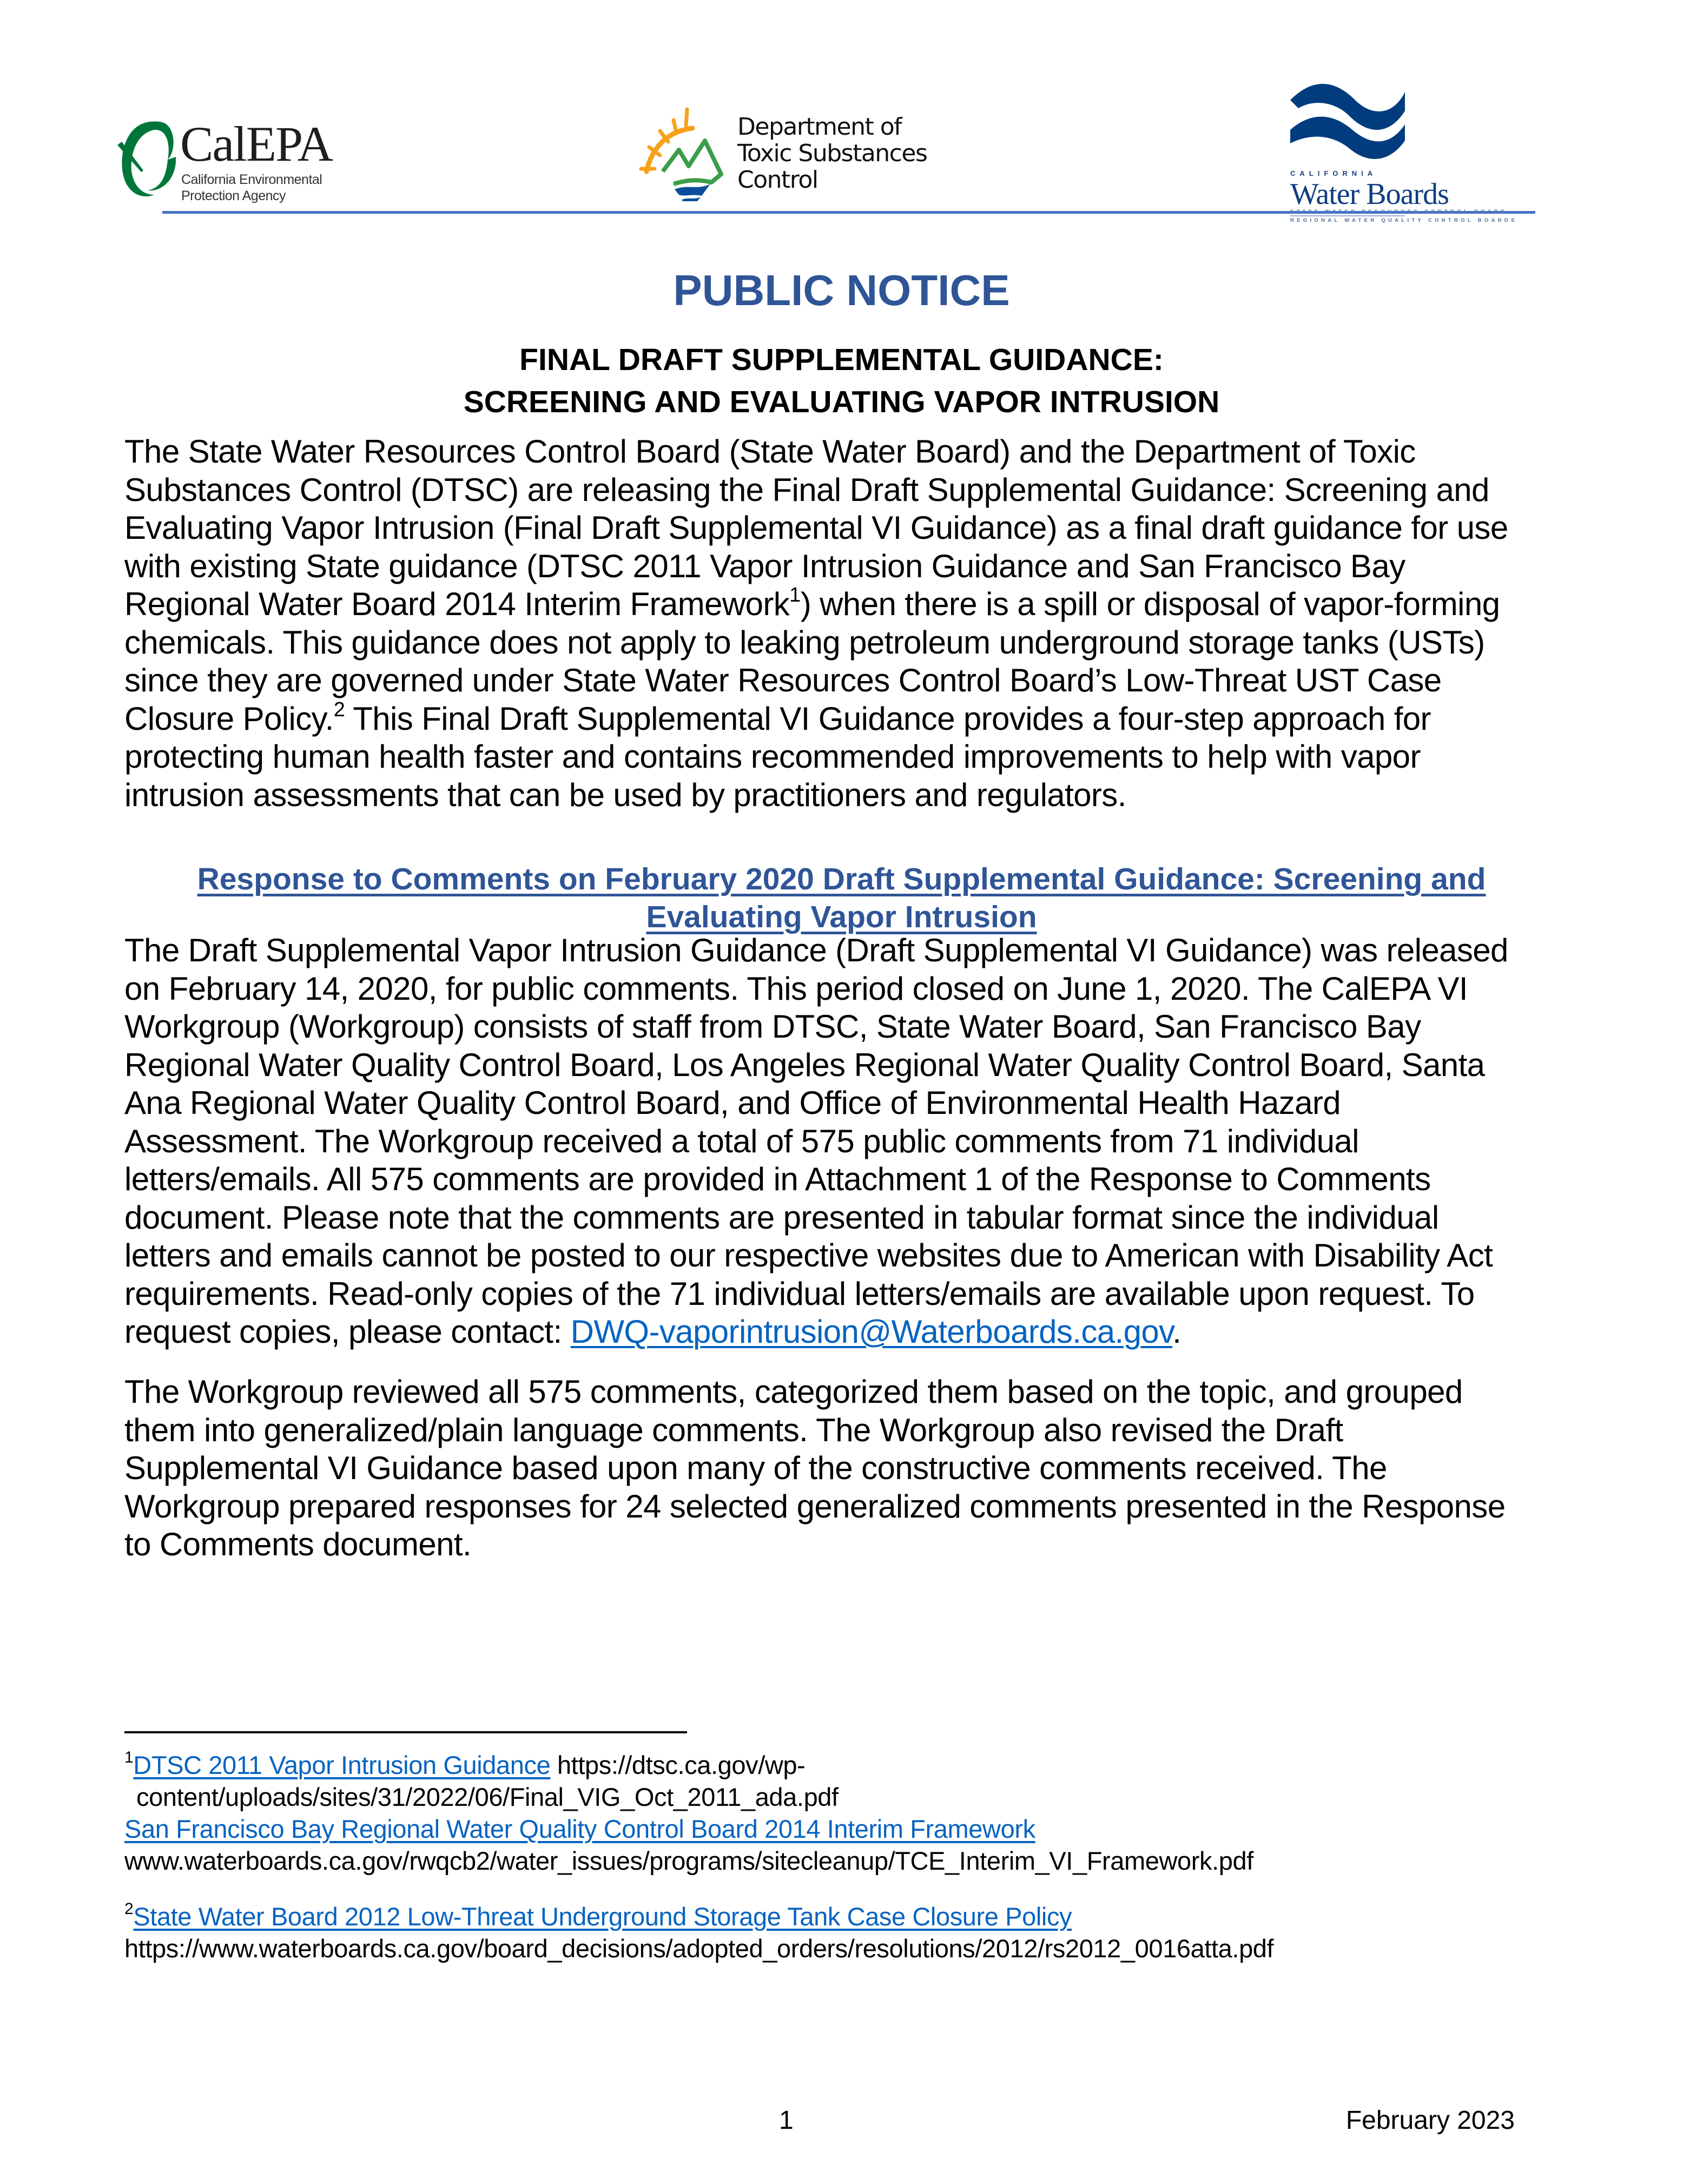  Describe the element at coordinates (848, 213) in the screenshot. I see `header-divider` at that location.